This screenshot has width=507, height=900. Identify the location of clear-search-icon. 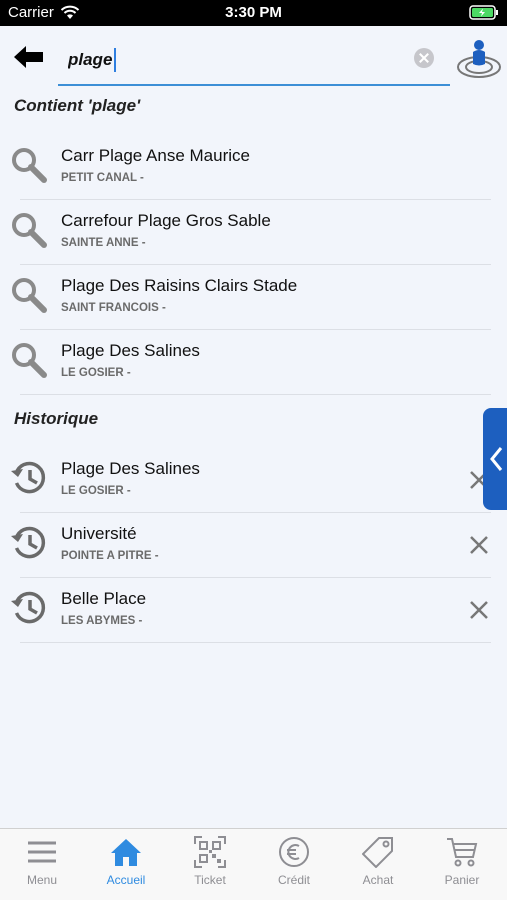
(424, 58).